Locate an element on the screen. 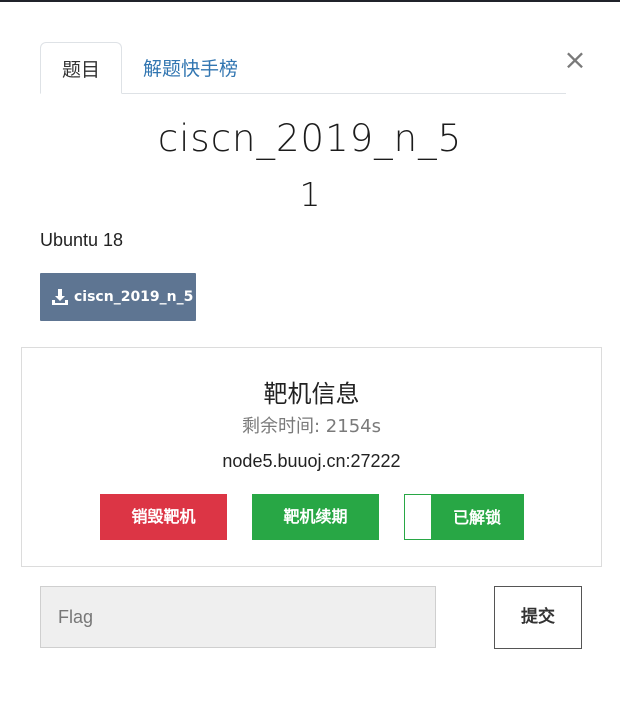 The height and width of the screenshot is (709, 620). unlocked-toggle: 已解锁 is located at coordinates (464, 517).